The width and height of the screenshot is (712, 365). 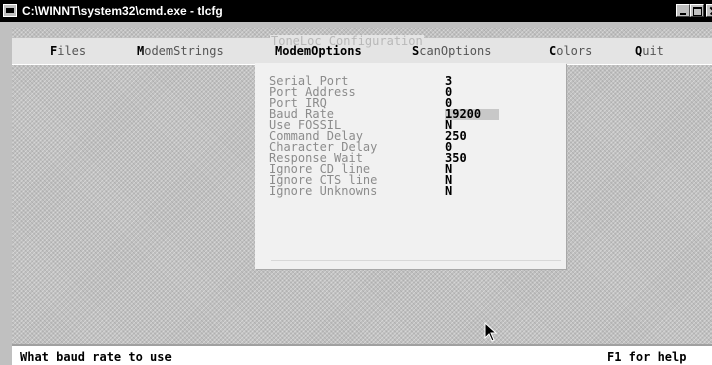 I want to click on menu-label: iles, so click(x=72, y=51).